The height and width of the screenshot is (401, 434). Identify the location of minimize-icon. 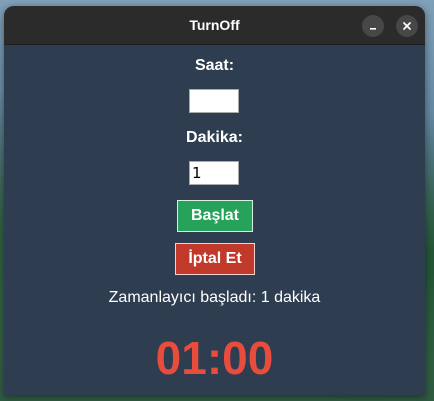
(373, 29).